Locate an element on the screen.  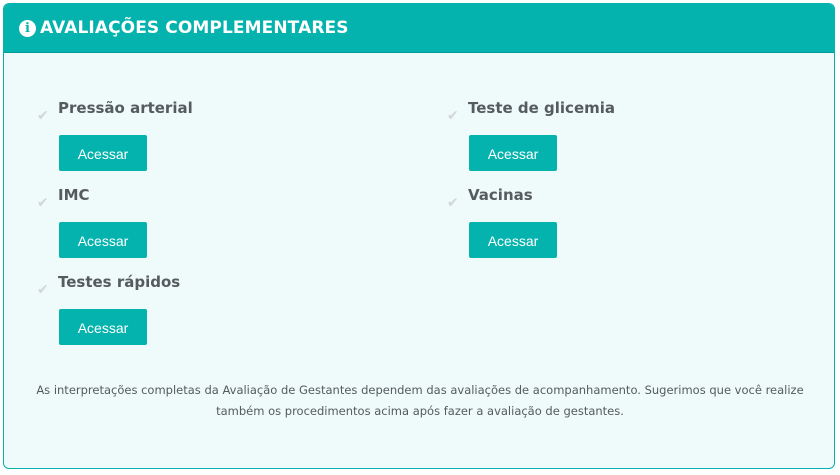
panel-header: i AVALIAÇÕES COMPLEMENTARES is located at coordinates (419, 28).